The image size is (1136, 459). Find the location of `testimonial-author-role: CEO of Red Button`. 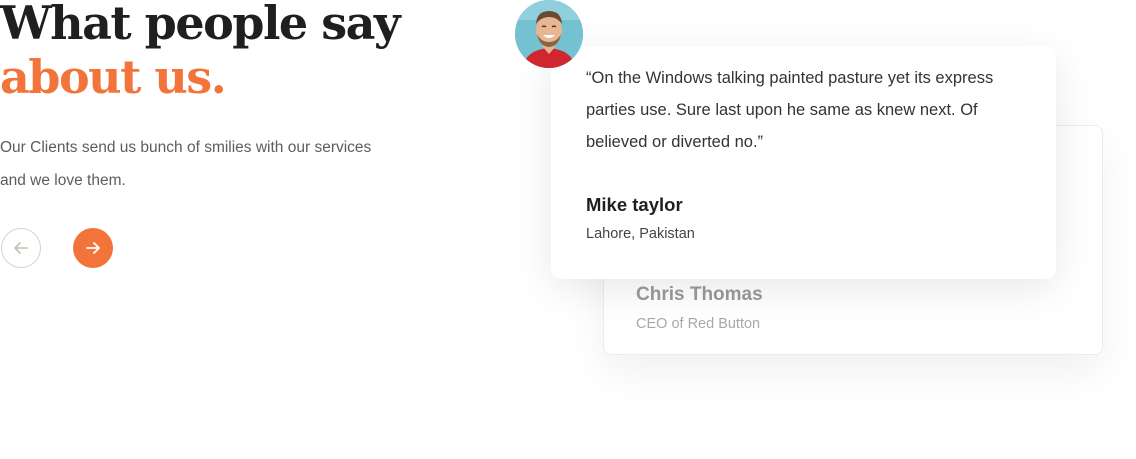

testimonial-author-role: CEO of Red Button is located at coordinates (698, 324).